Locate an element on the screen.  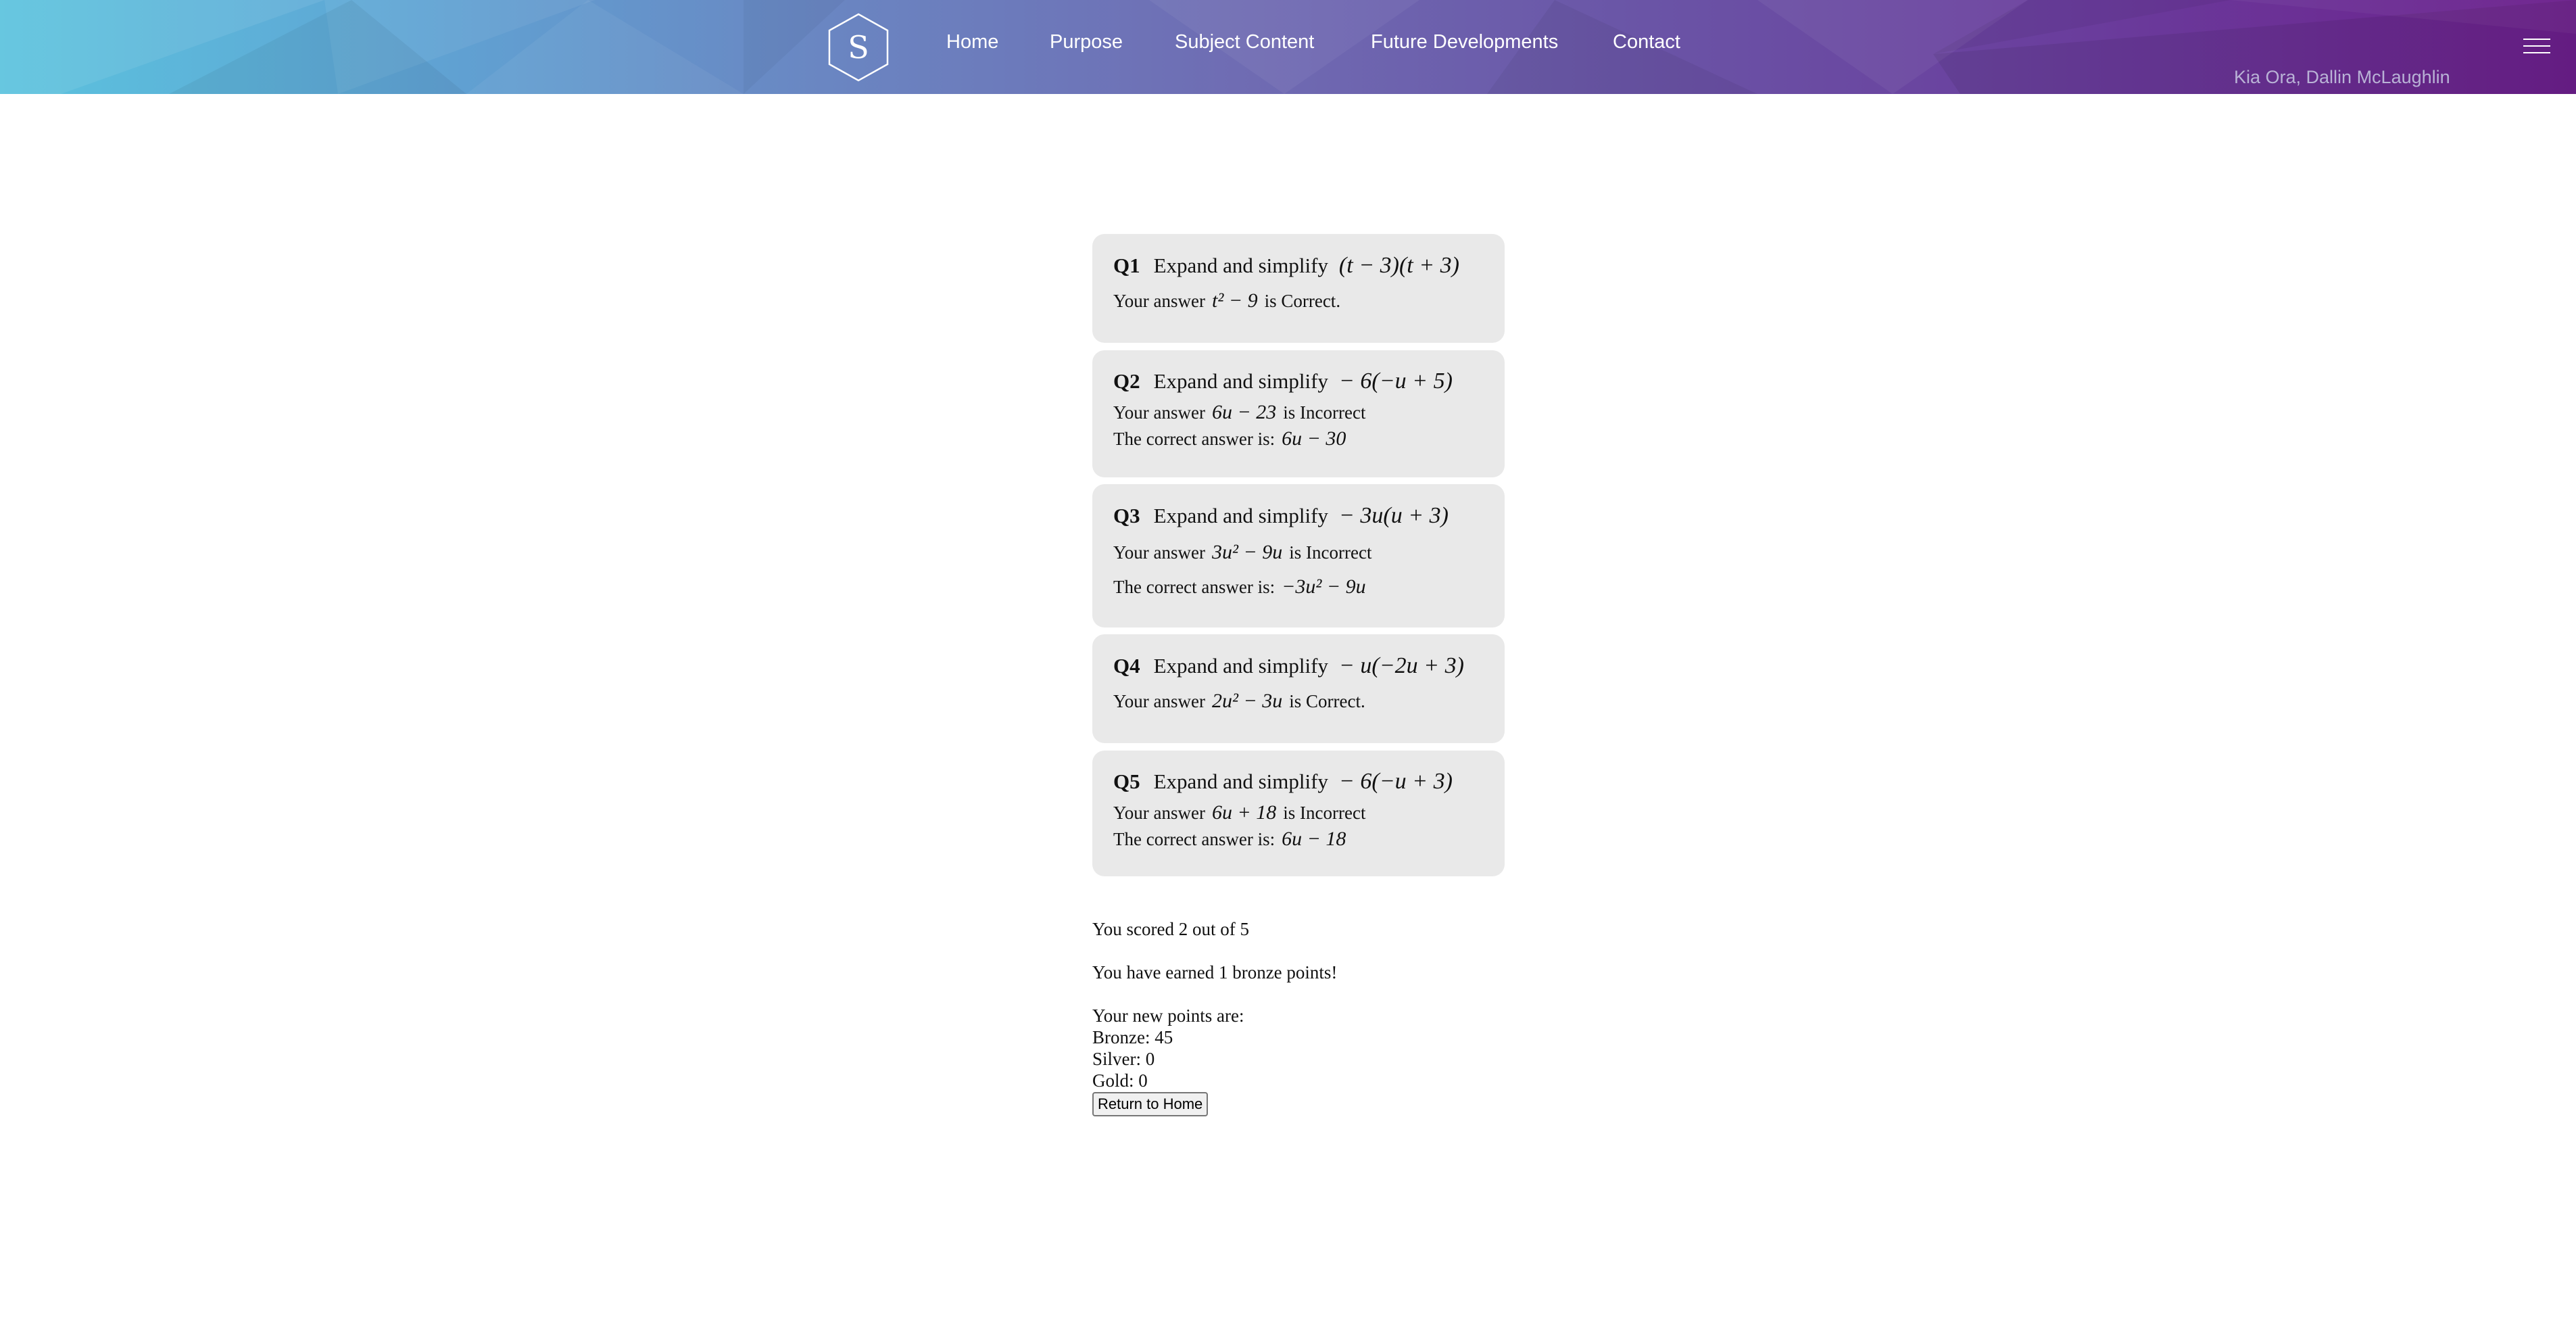
nav-purpose: Purpose is located at coordinates (1086, 42).